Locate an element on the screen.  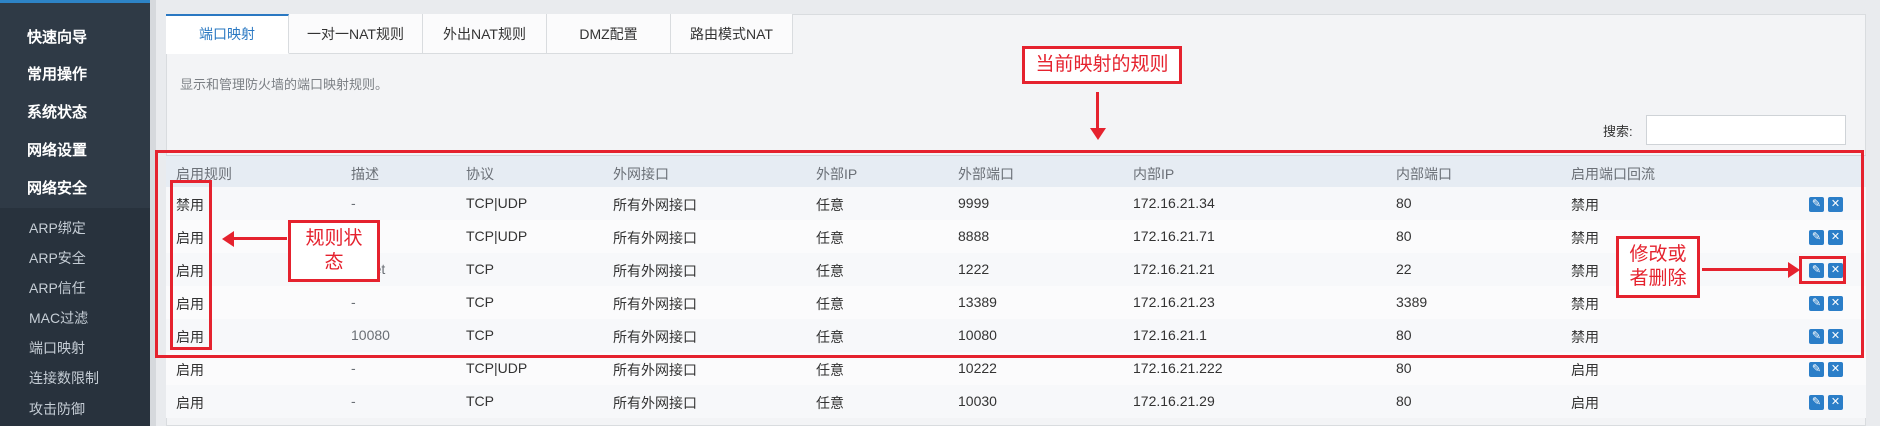
annotation-action-box is located at coordinates (1822, 270).